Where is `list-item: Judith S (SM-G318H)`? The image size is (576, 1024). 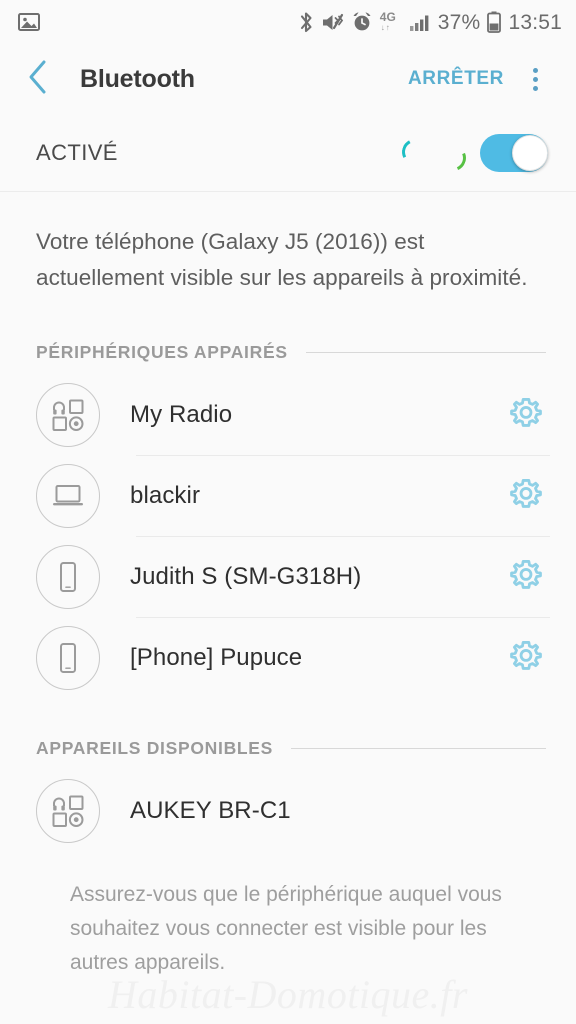
list-item: Judith S (SM-G318H) is located at coordinates (288, 577).